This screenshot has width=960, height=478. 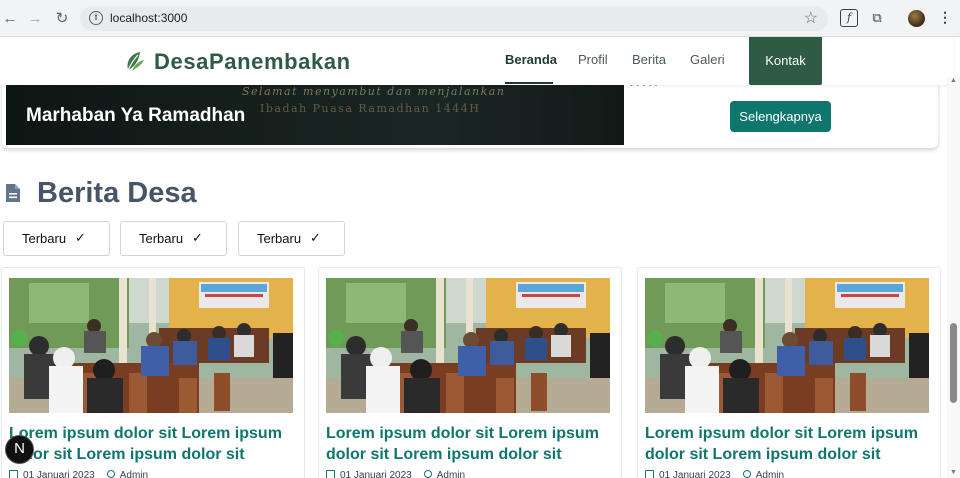 I want to click on nav-galeri: Galeri, so click(x=707, y=59).